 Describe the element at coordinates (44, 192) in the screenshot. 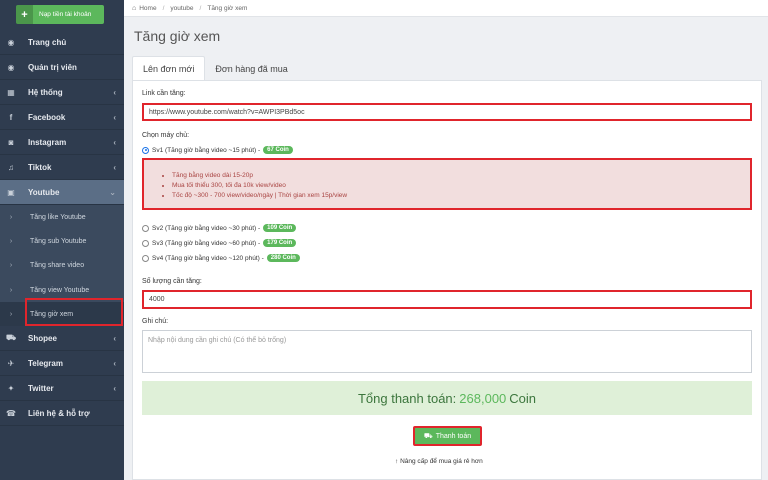

I see `sidebar-item-label: Youtube` at that location.